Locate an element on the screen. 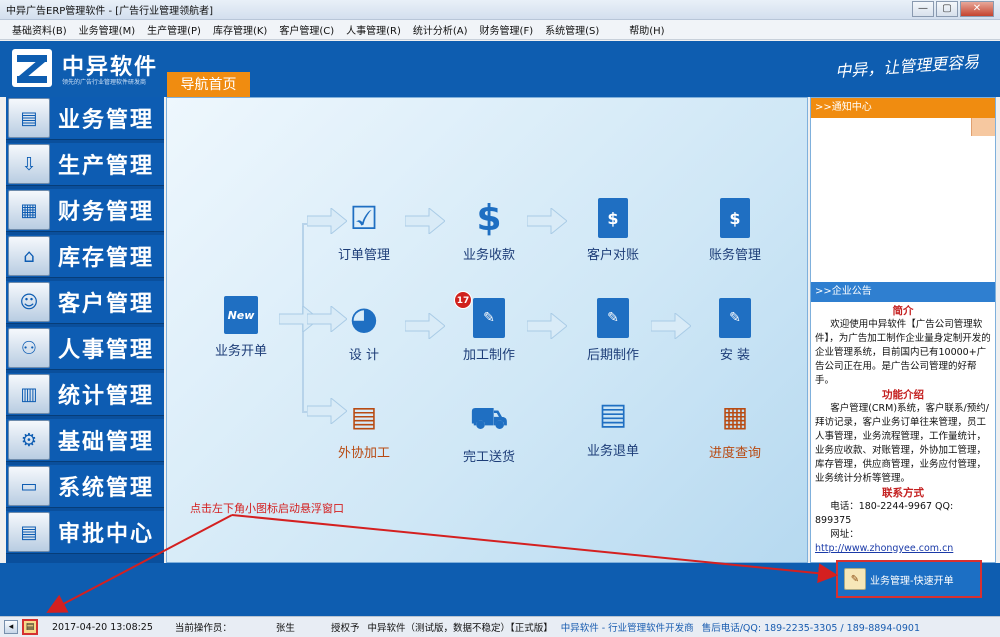 The image size is (1000, 637). brand-tagline: 领先的广告行业管理软件研发商 is located at coordinates (104, 82).